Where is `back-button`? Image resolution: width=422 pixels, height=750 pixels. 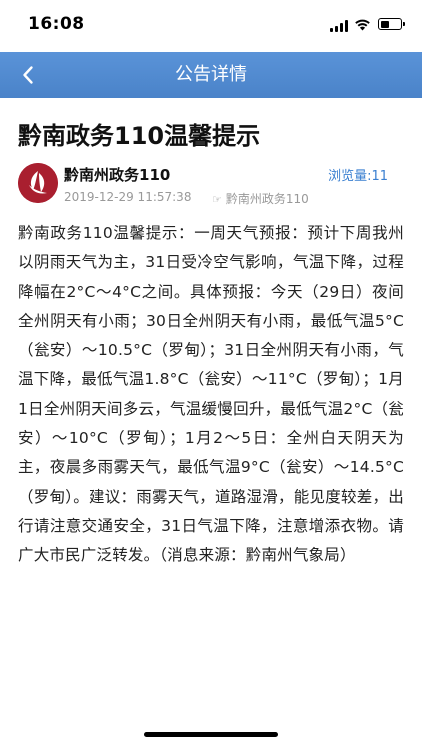 back-button is located at coordinates (28, 75).